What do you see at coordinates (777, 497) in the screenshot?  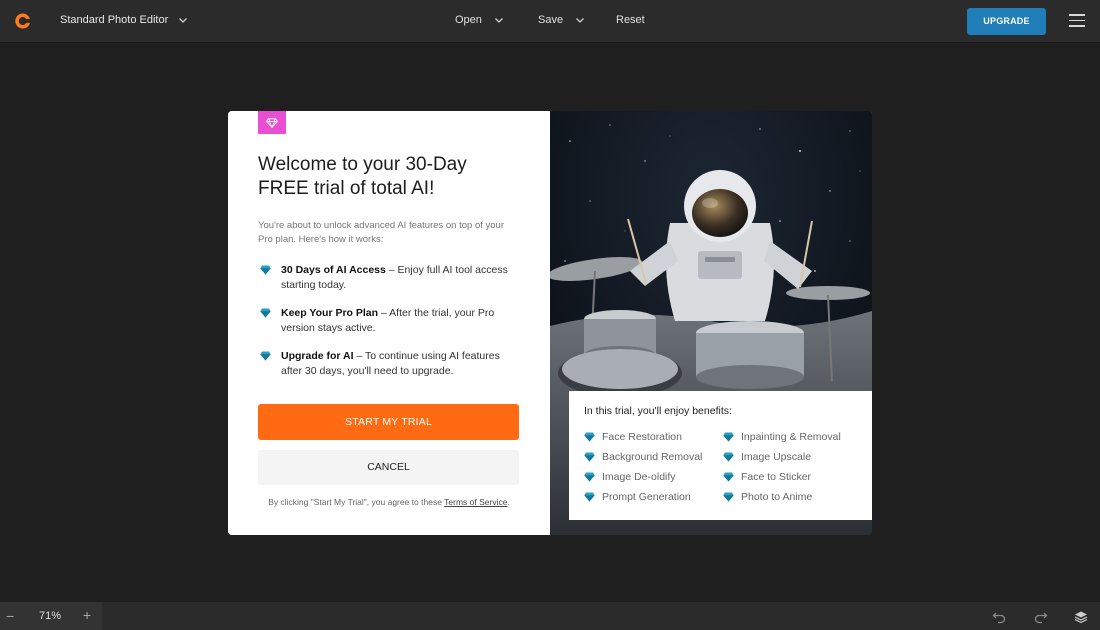 I see `benefit-label: Photo to Anime` at bounding box center [777, 497].